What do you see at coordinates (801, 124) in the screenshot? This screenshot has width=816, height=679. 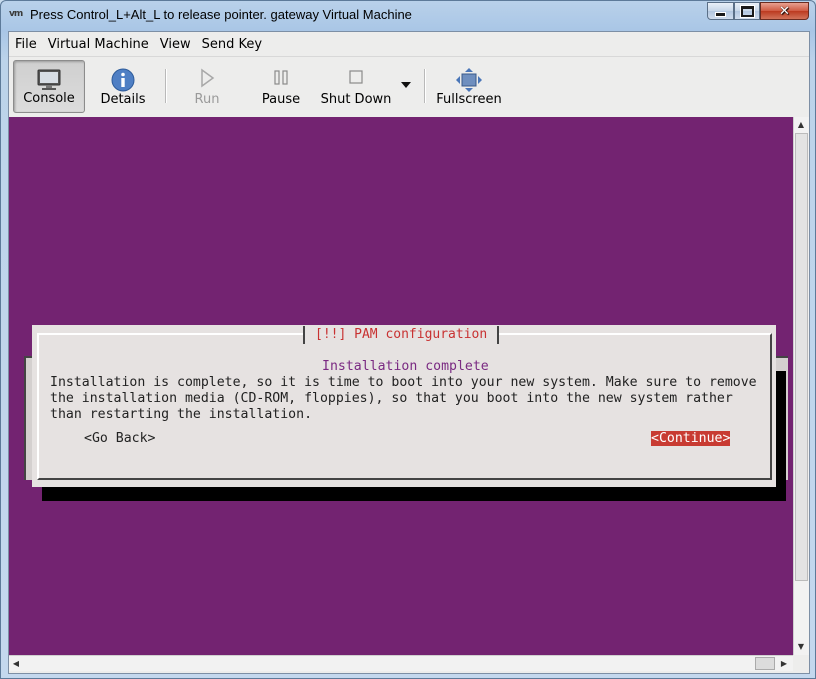 I see `scroll-up-icon: ▲` at bounding box center [801, 124].